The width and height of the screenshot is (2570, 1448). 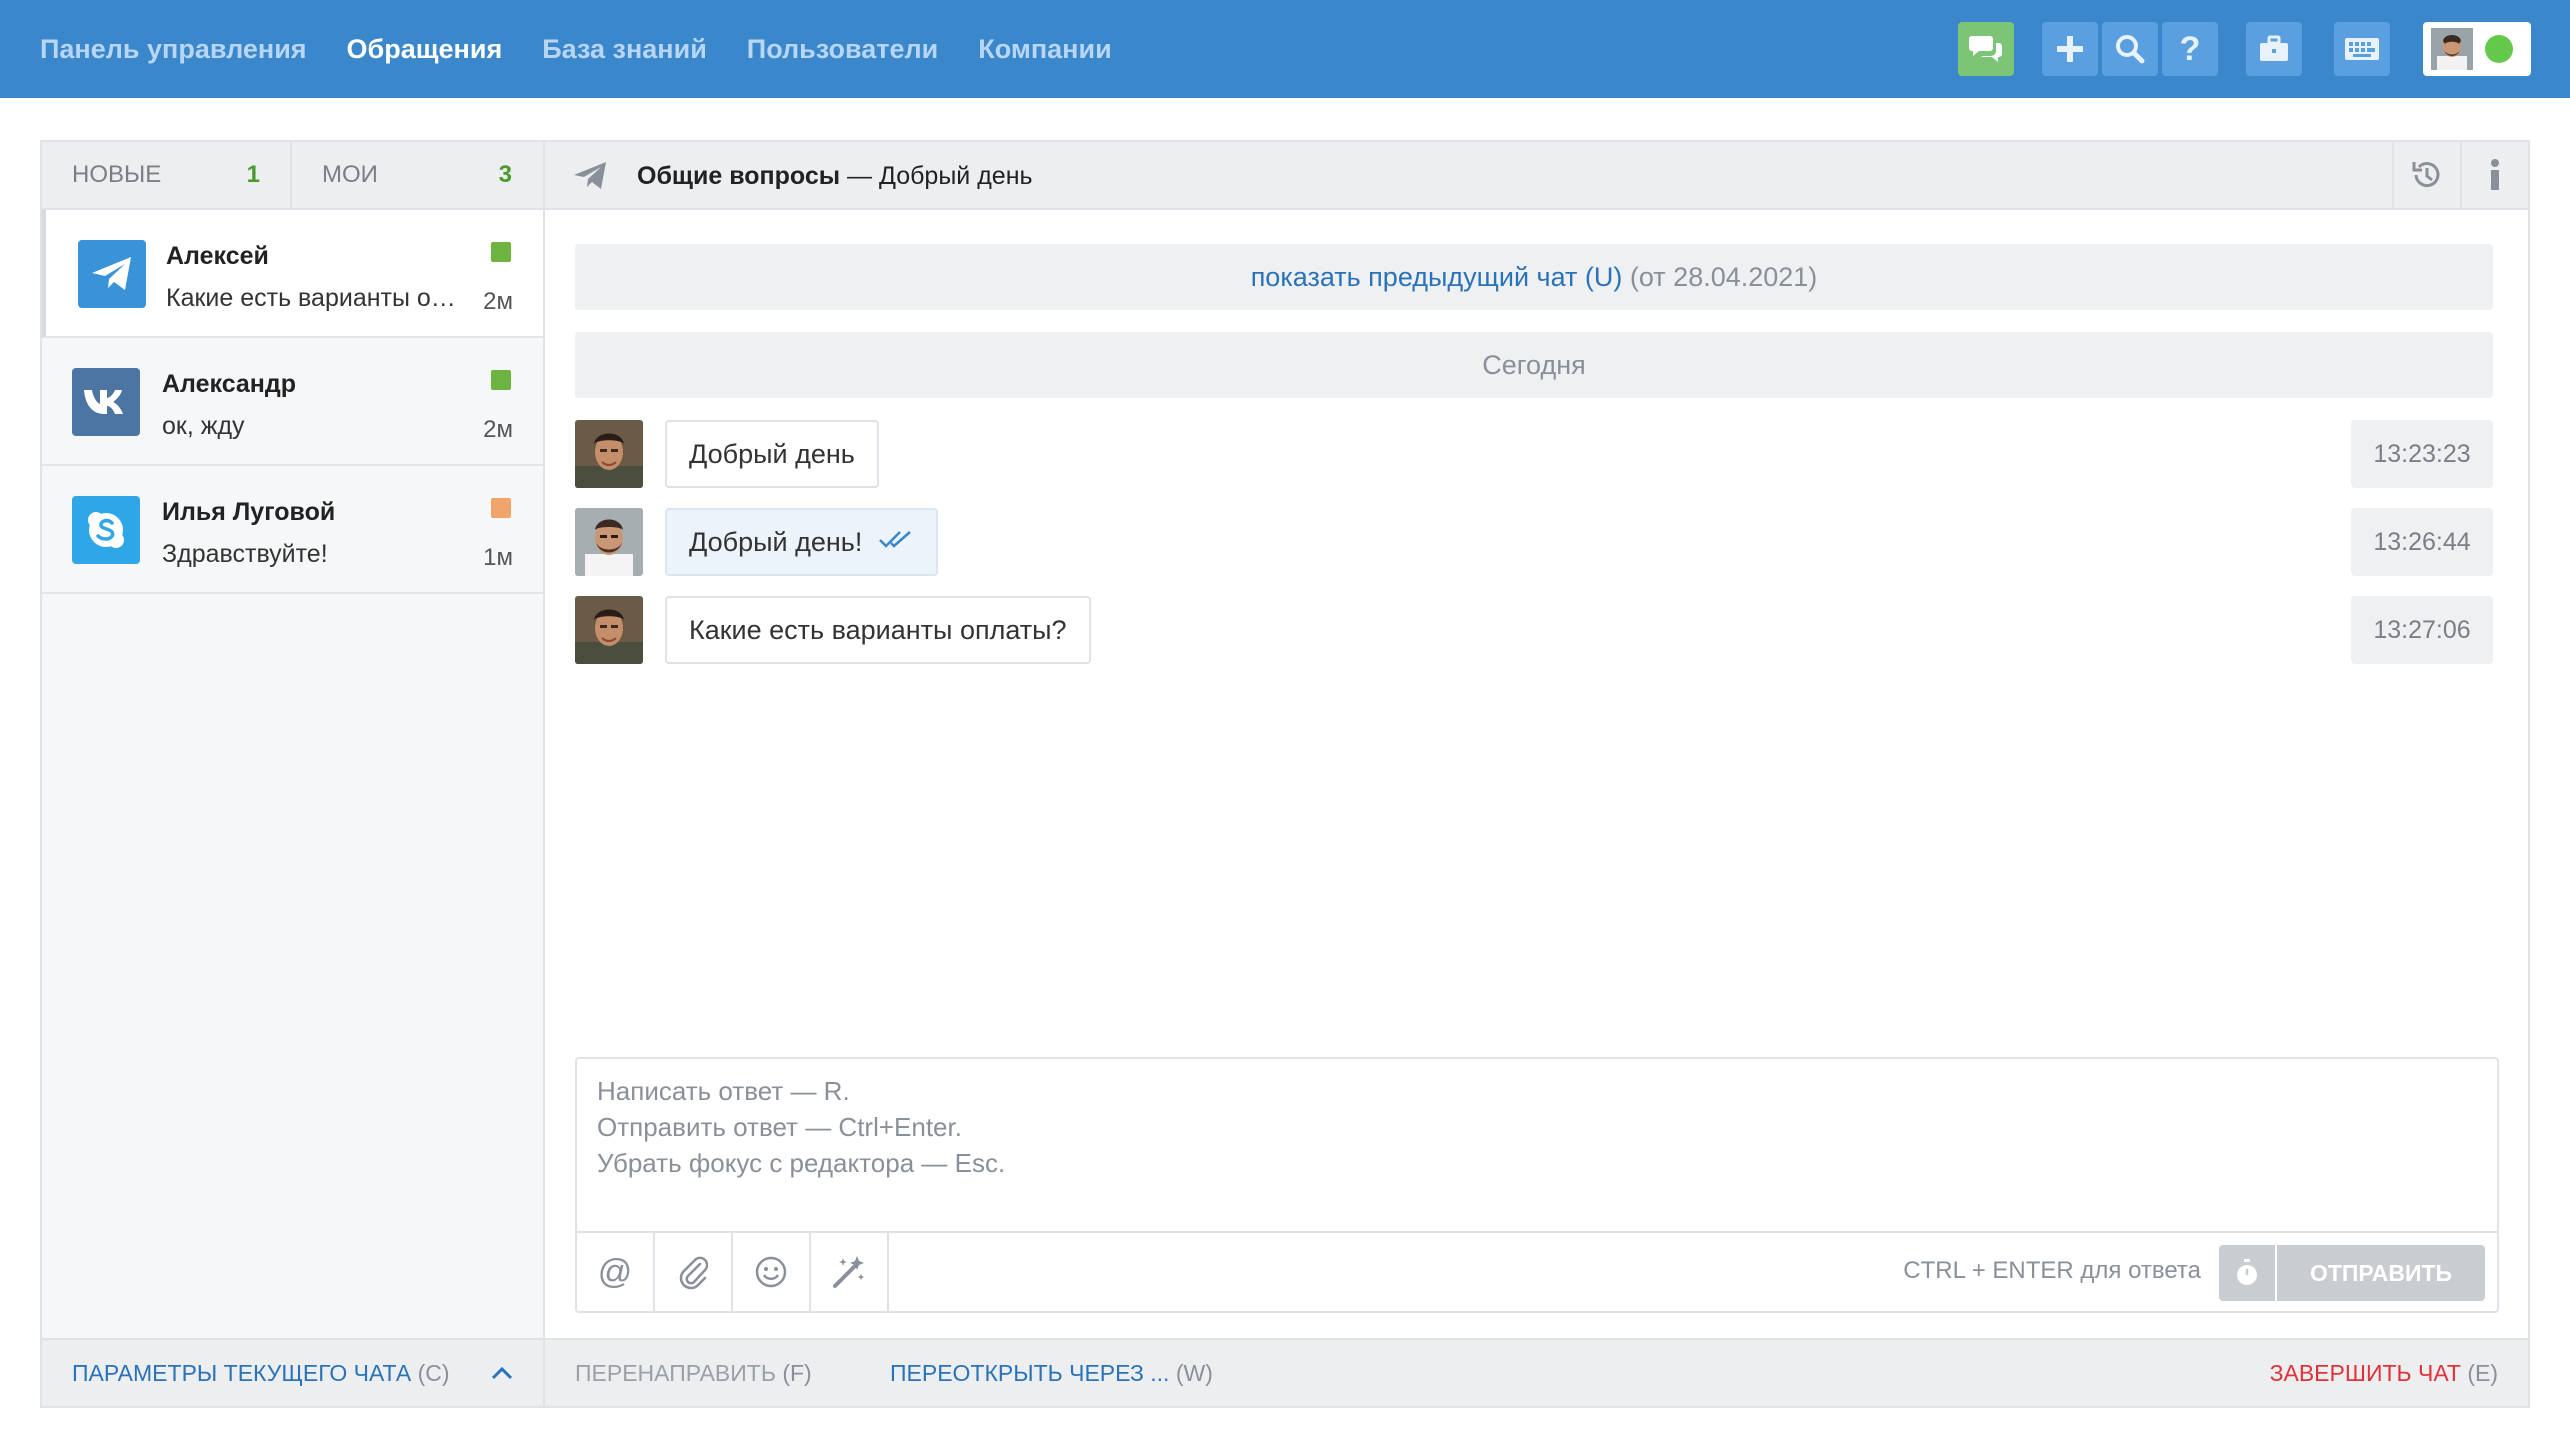 What do you see at coordinates (425, 49) in the screenshot?
I see `nav-tickets: Обращения` at bounding box center [425, 49].